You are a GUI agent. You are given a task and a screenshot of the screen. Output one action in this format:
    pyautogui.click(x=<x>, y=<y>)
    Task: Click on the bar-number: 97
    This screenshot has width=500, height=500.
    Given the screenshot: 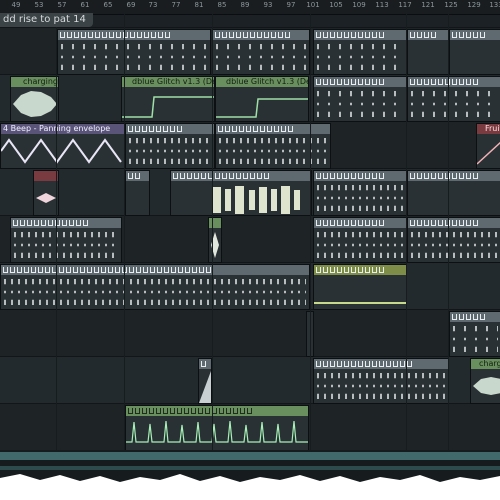 What is the action you would take?
    pyautogui.click(x=291, y=5)
    